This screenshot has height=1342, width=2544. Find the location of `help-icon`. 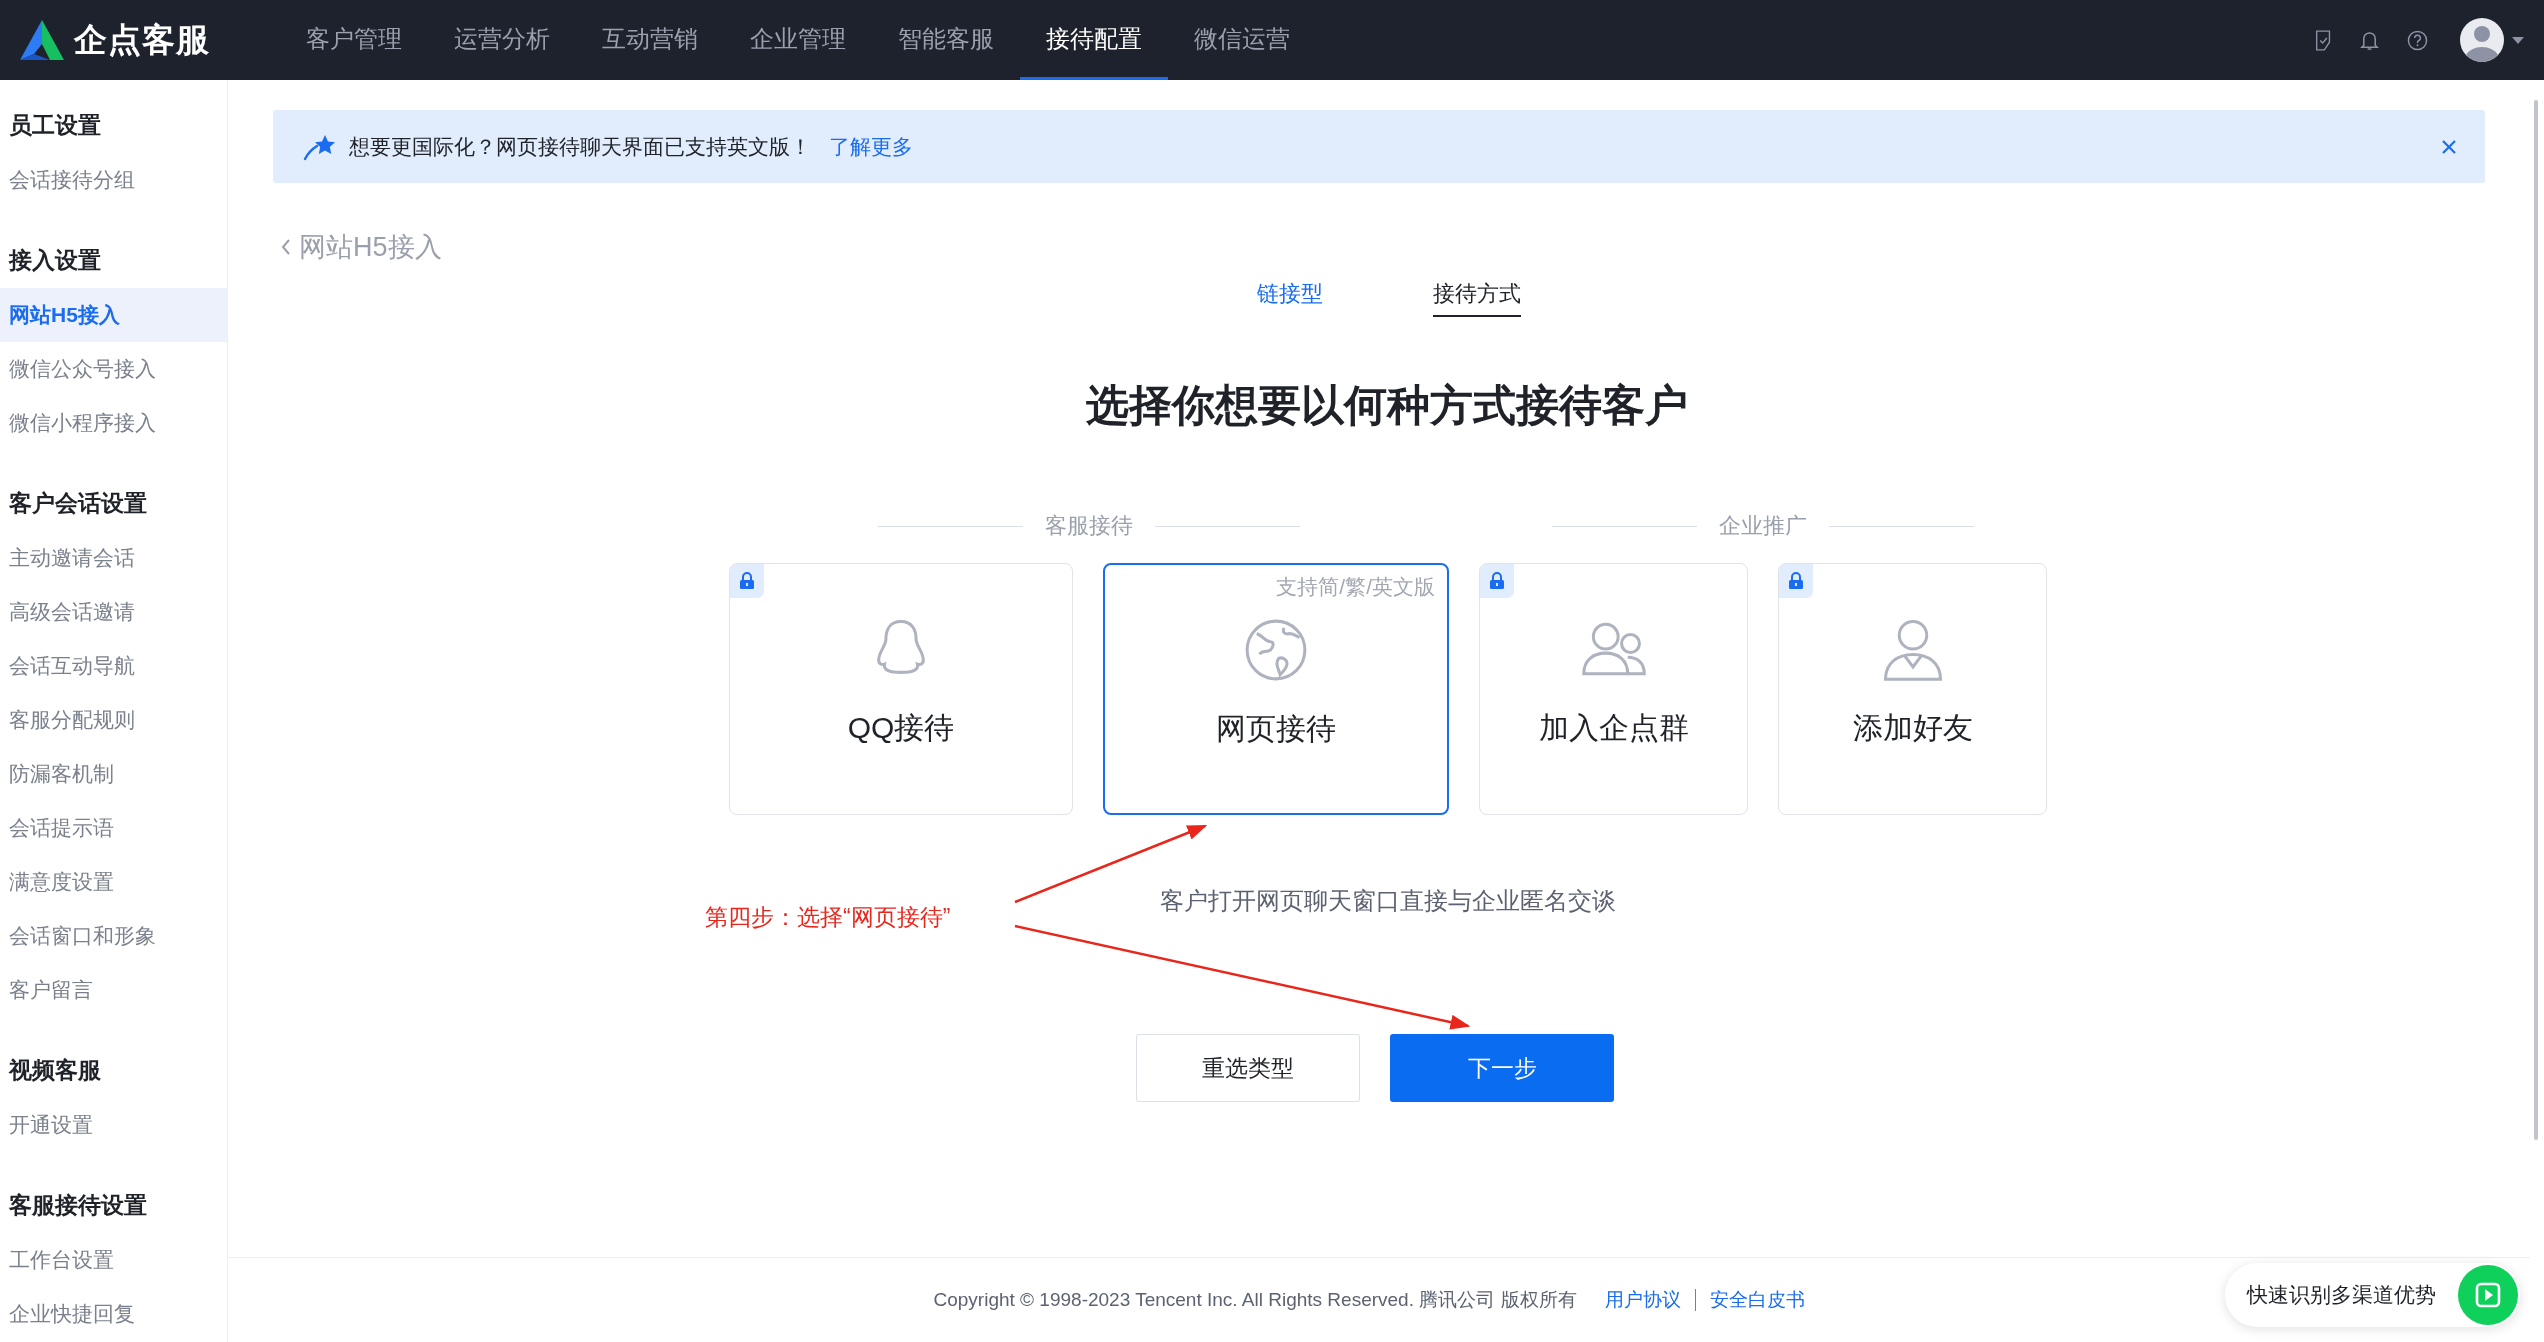

help-icon is located at coordinates (2417, 40).